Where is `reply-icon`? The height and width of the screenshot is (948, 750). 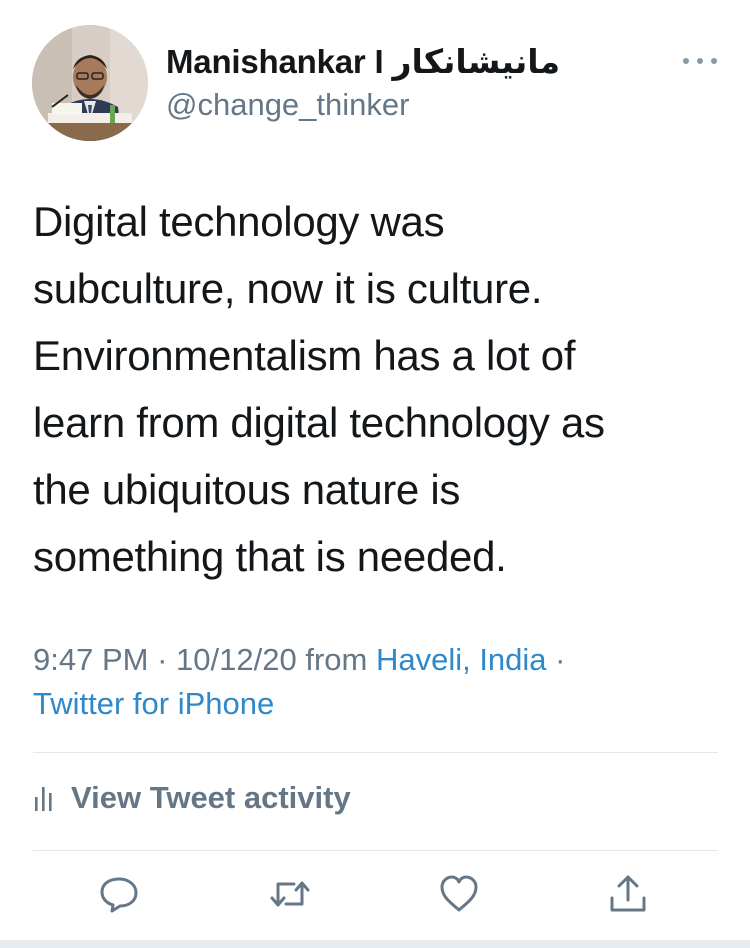 reply-icon is located at coordinates (119, 894).